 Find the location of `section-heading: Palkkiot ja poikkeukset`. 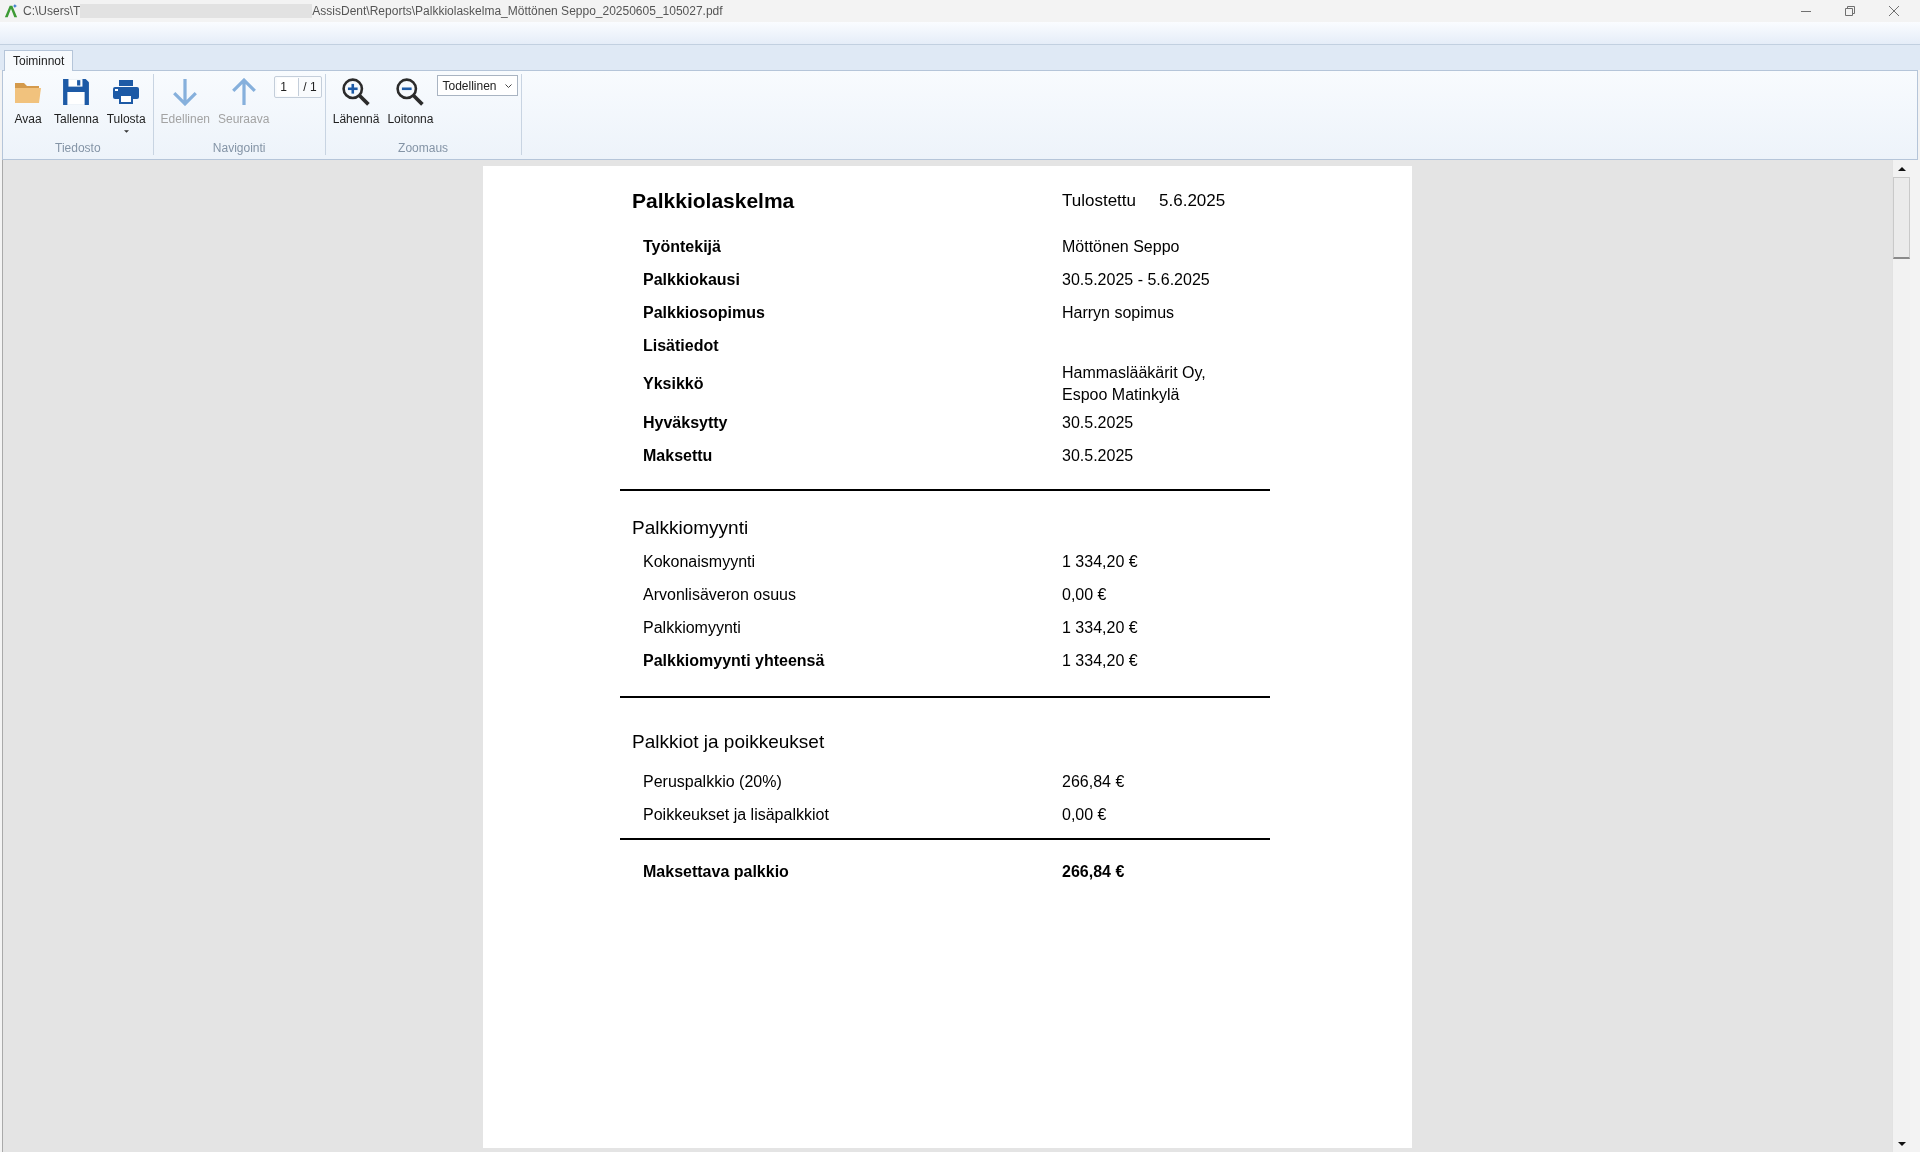

section-heading: Palkkiot ja poikkeukset is located at coordinates (728, 742).